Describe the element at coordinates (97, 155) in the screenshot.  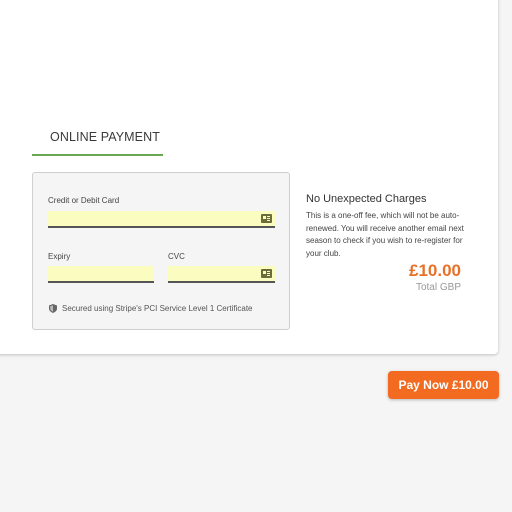
I see `tab-active-underline` at that location.